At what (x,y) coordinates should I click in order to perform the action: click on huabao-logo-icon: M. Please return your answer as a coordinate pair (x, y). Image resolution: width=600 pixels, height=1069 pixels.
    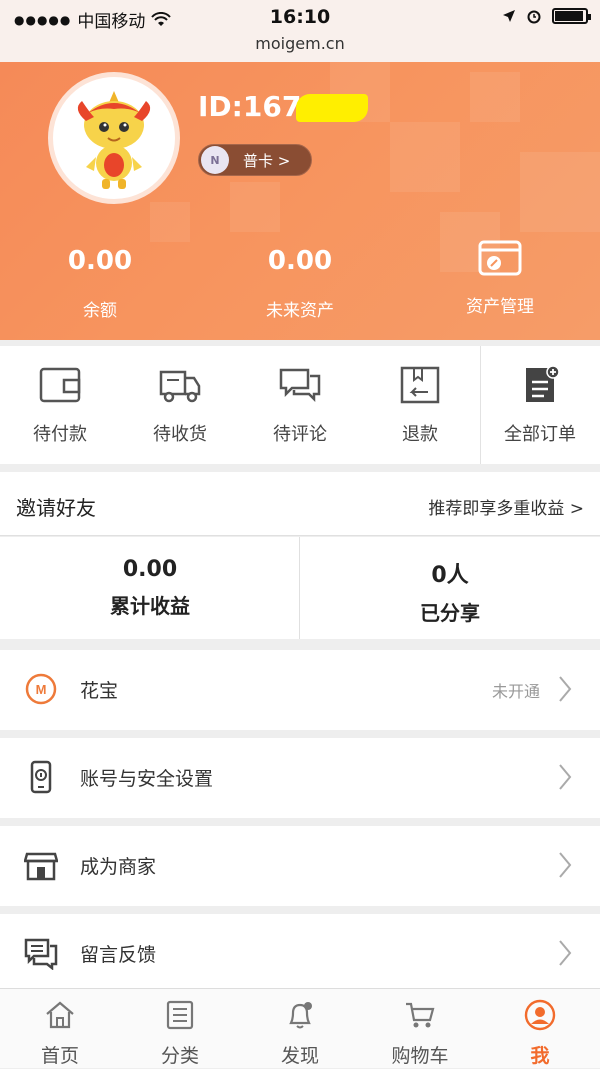
    Looking at the image, I should click on (41, 689).